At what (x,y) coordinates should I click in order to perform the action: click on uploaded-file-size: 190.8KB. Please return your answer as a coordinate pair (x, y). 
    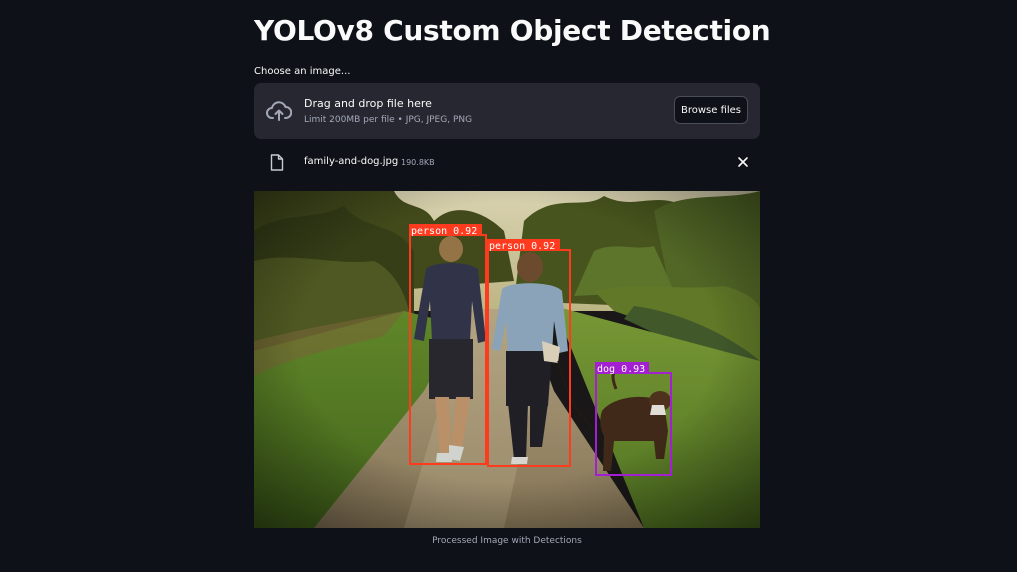
    Looking at the image, I should click on (418, 162).